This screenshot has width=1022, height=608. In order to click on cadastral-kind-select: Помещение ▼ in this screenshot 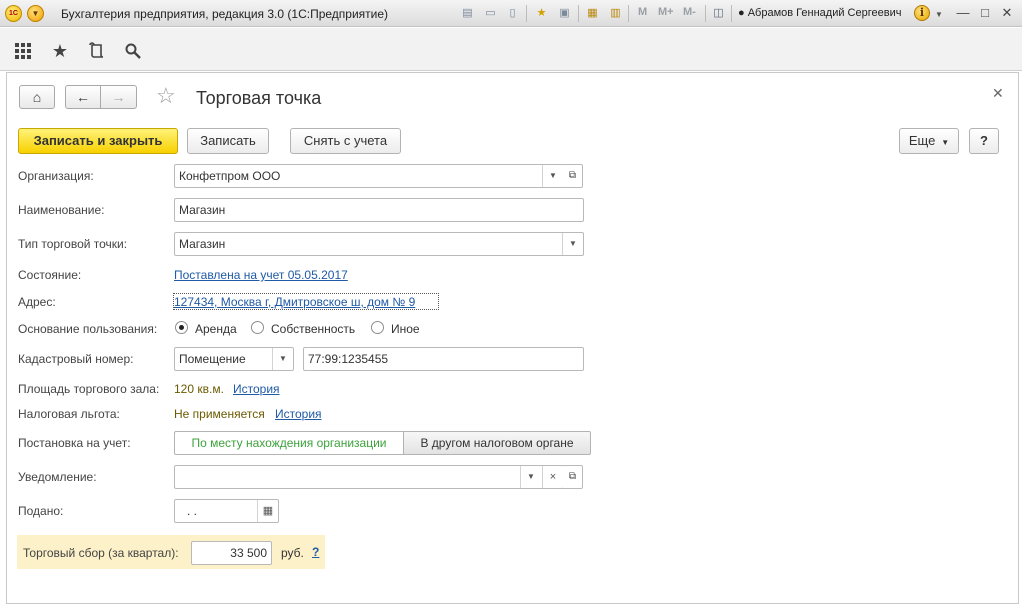, I will do `click(234, 359)`.